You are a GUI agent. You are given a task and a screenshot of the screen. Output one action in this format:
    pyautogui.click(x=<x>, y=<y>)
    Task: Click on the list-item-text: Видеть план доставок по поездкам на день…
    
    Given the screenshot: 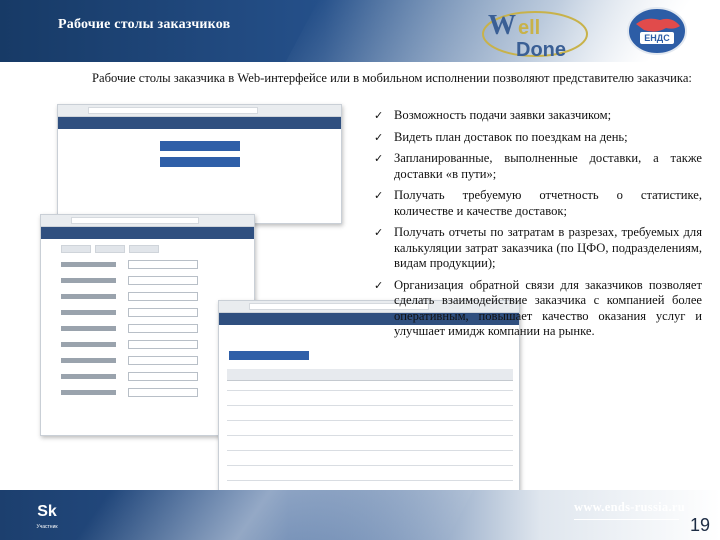 What is the action you would take?
    pyautogui.click(x=511, y=136)
    